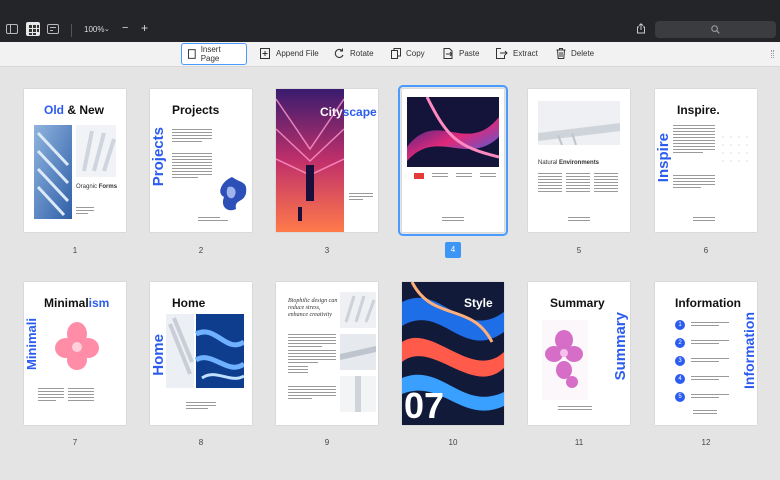 Image resolution: width=780 pixels, height=480 pixels. What do you see at coordinates (75, 353) in the screenshot?
I see `page-thumbnail: Minimalism Minimali` at bounding box center [75, 353].